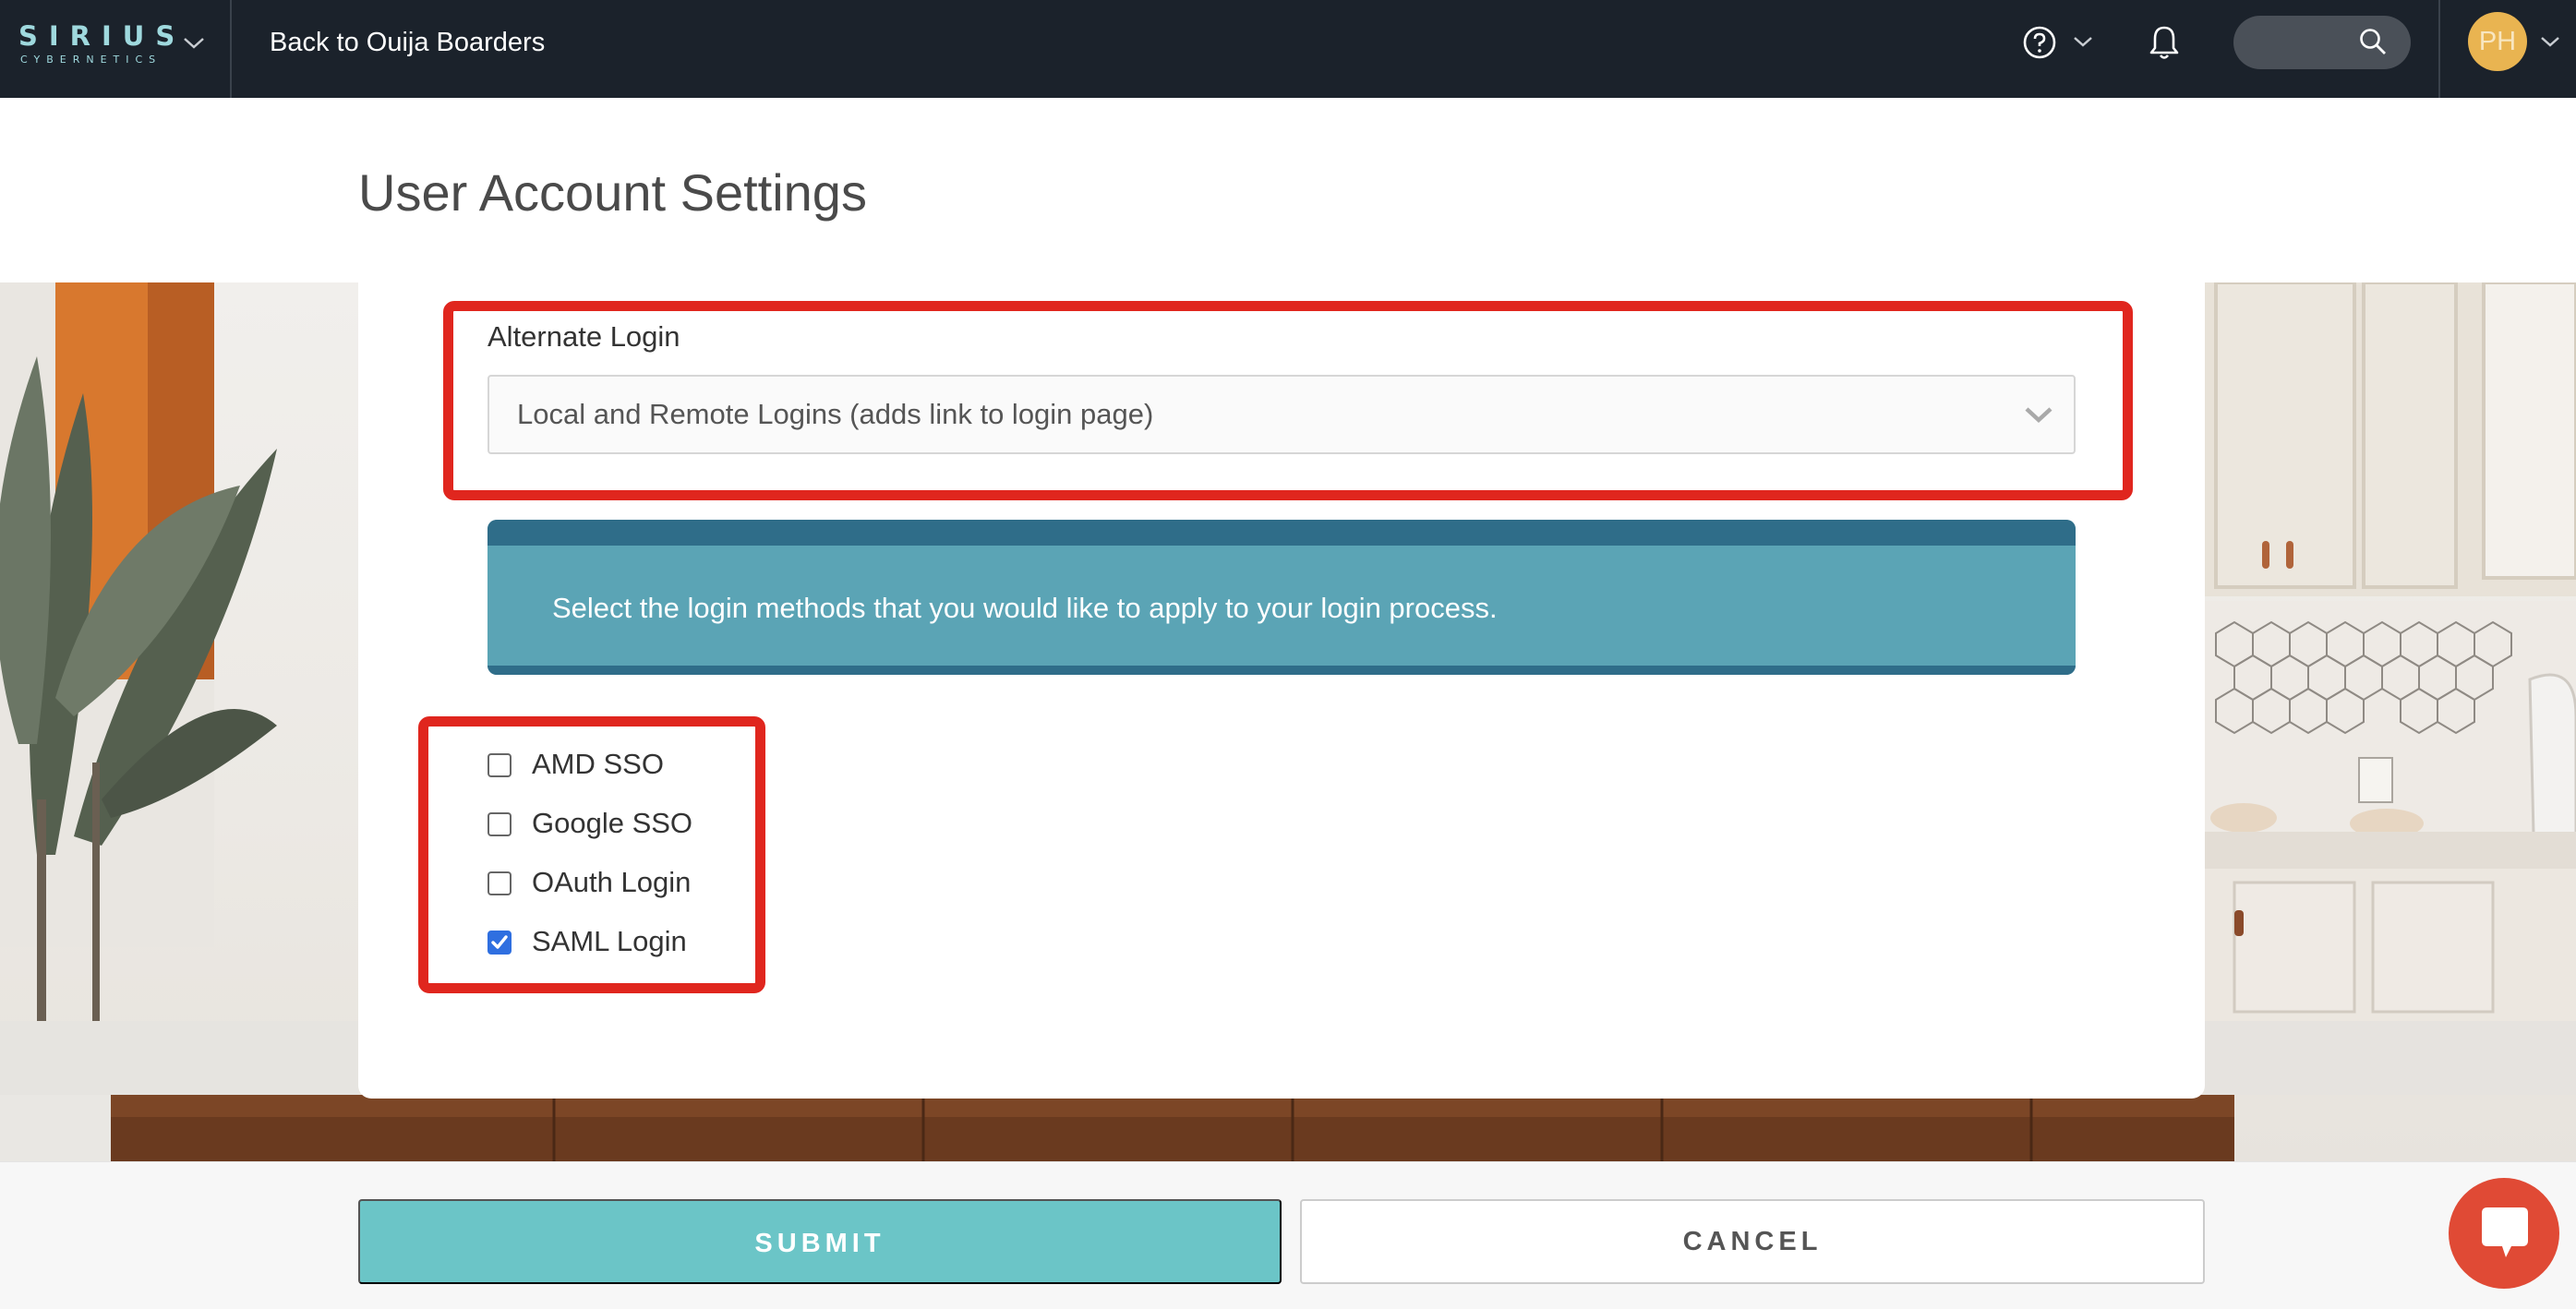  Describe the element at coordinates (1282, 670) in the screenshot. I see `info-callout-bottom-bar` at that location.